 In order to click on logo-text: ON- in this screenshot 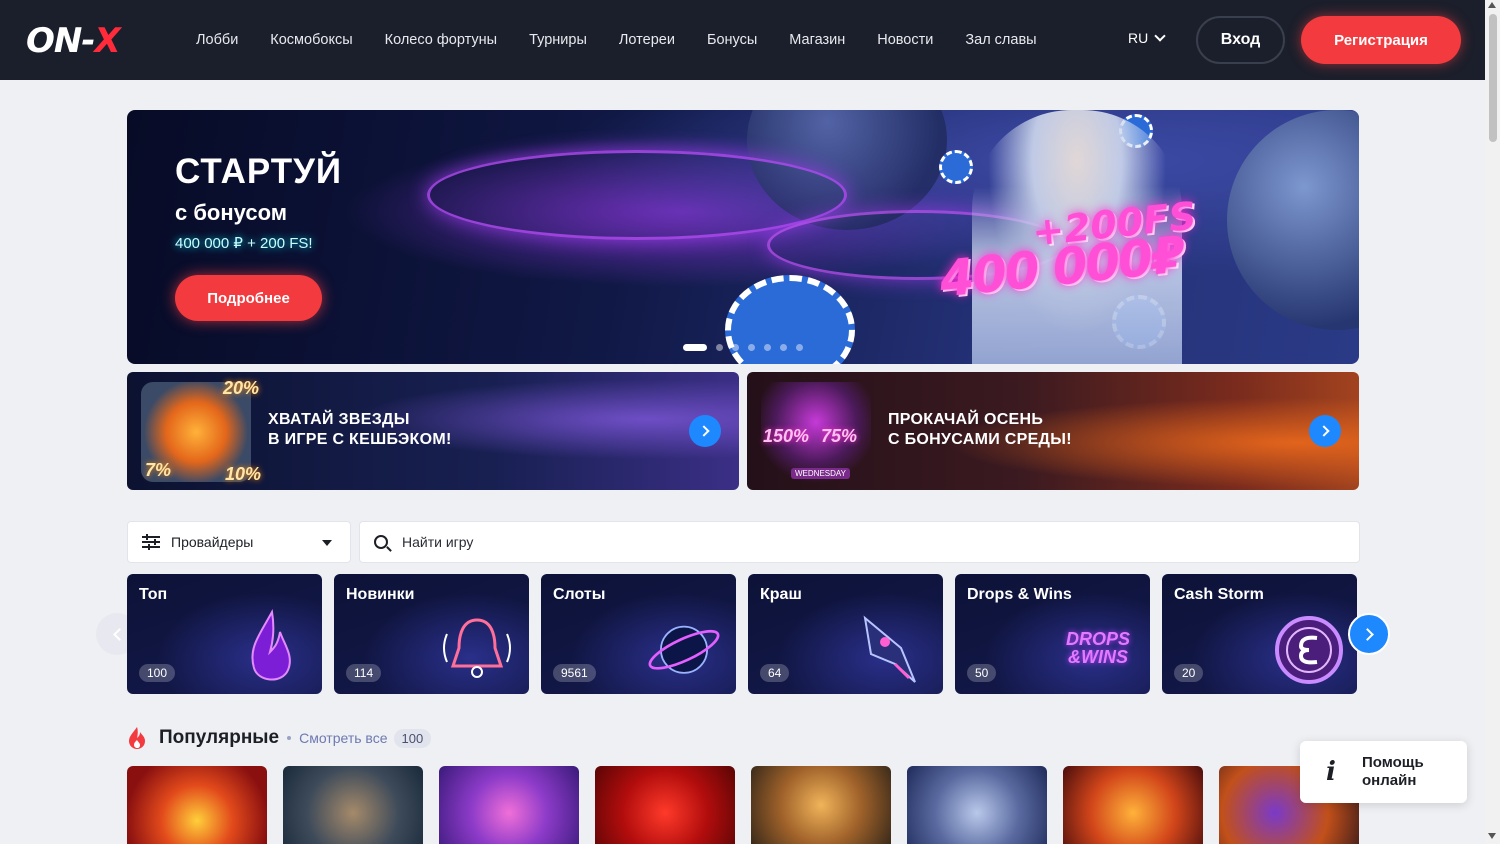, I will do `click(60, 41)`.